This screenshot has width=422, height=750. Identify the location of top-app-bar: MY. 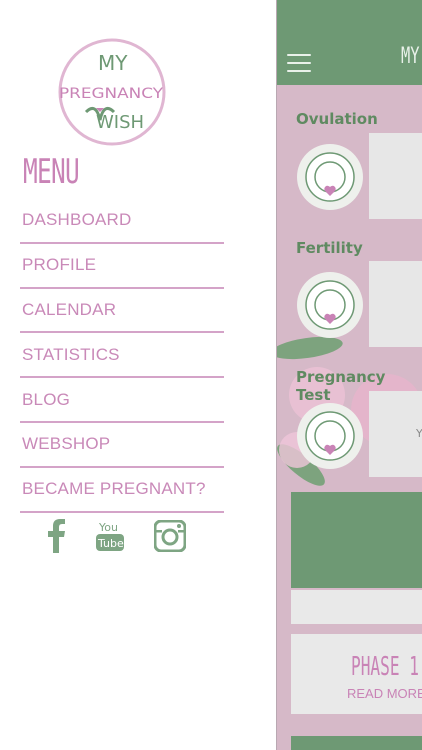
(349, 42).